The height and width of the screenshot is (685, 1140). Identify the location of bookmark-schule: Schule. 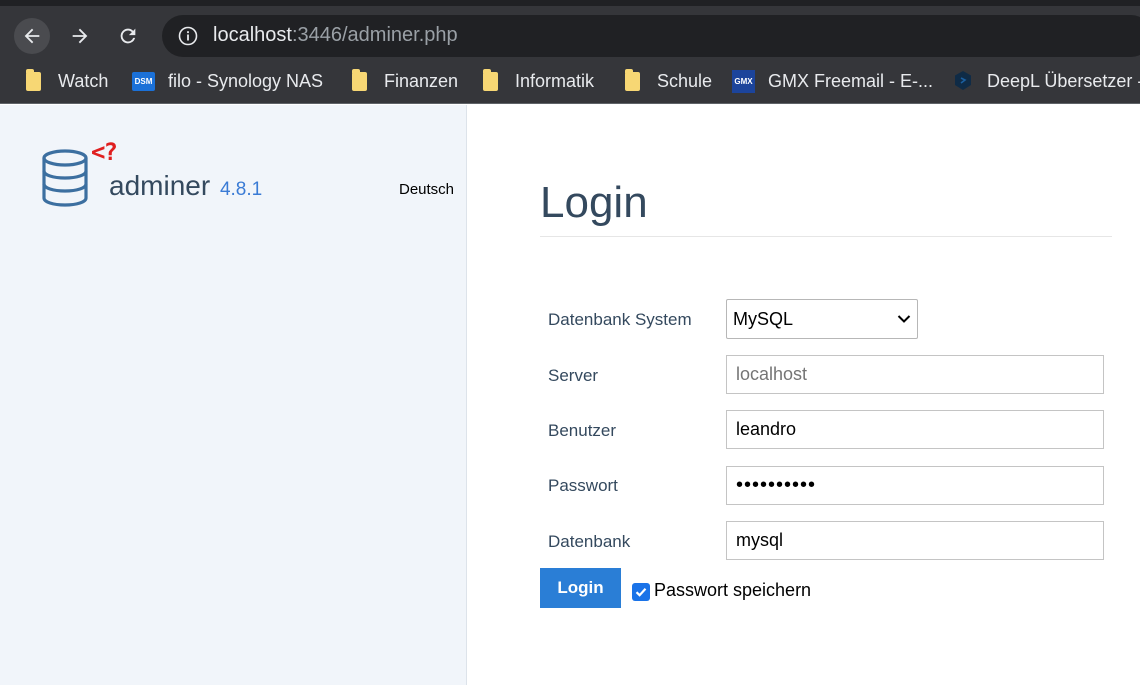
(667, 81).